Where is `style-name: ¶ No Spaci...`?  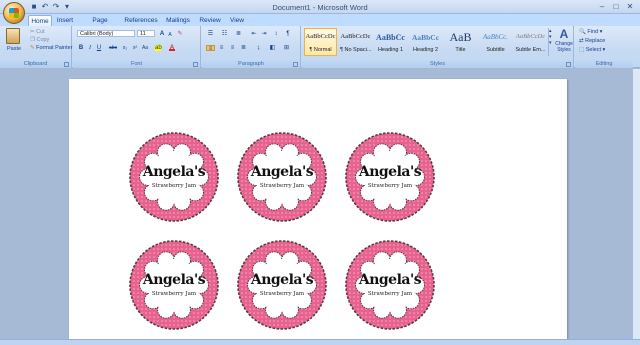 style-name: ¶ No Spaci... is located at coordinates (355, 50).